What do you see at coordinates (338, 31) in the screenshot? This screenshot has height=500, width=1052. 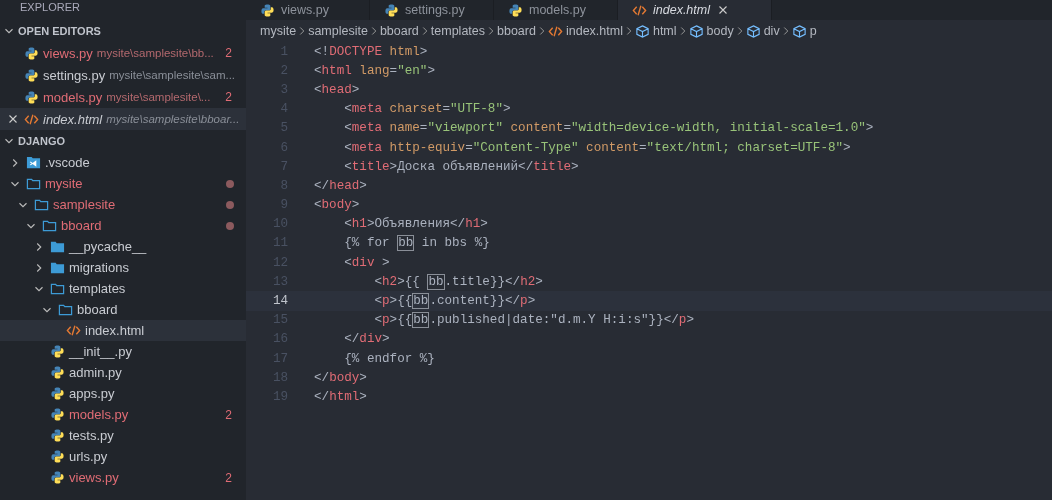 I see `breadcrumb: samplesite` at bounding box center [338, 31].